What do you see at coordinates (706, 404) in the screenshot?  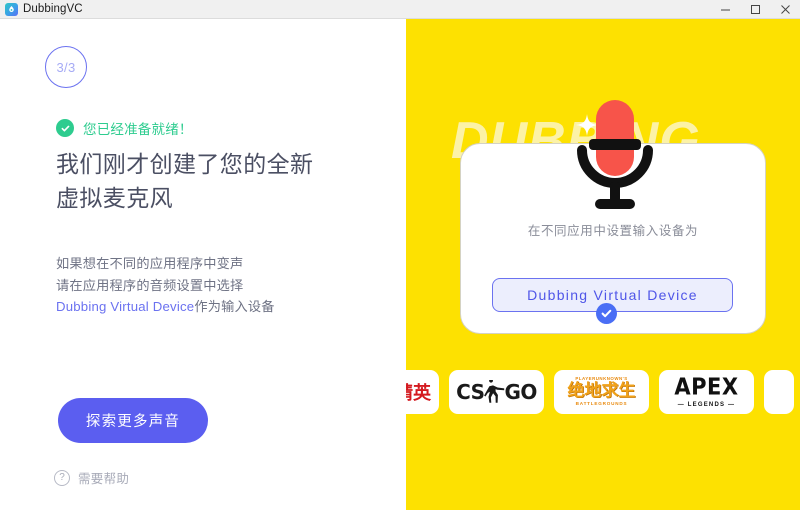 I see `logo-apex-sub: — LEGENDS —` at bounding box center [706, 404].